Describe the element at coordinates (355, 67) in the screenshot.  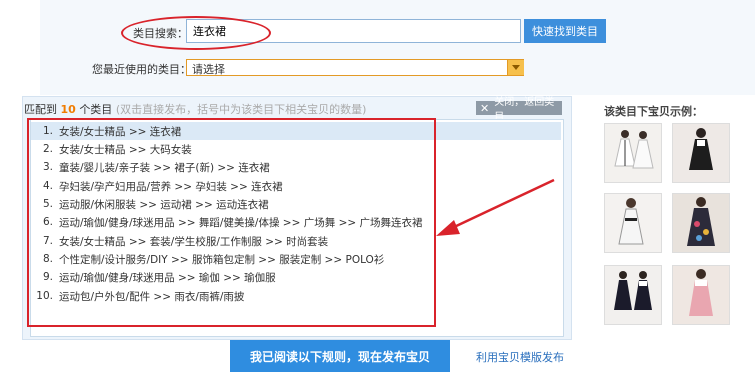
I see `recent-category-select: 请选择` at that location.